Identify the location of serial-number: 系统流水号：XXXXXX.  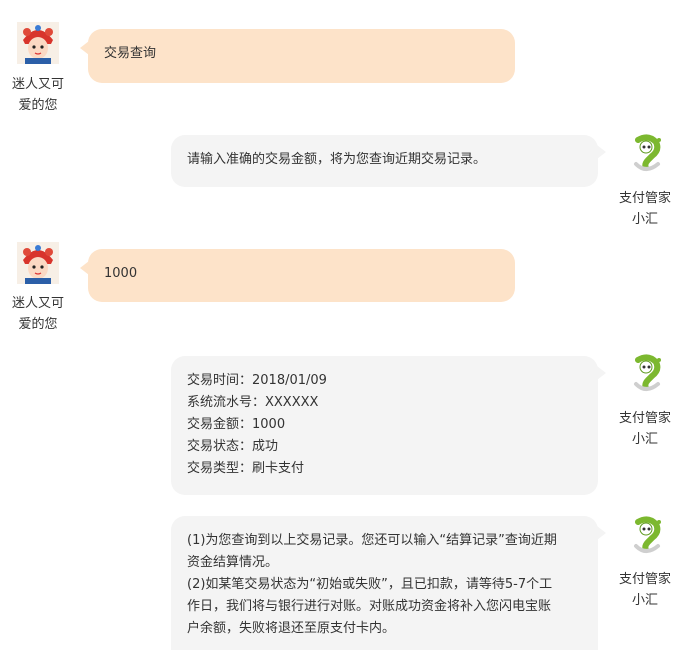
(253, 402).